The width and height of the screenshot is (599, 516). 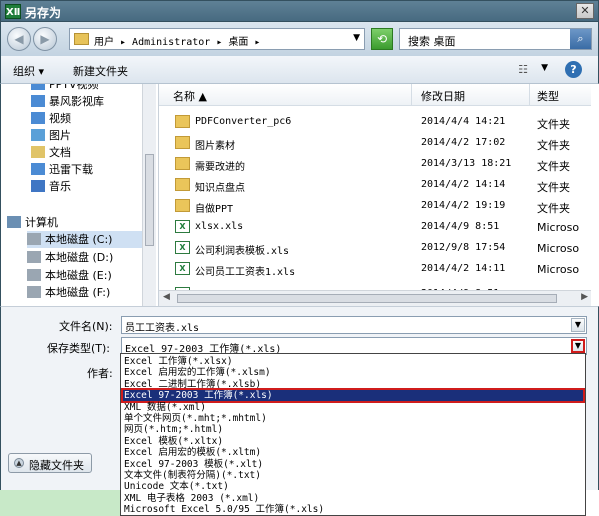 I want to click on column-type: 类型, so click(x=548, y=96).